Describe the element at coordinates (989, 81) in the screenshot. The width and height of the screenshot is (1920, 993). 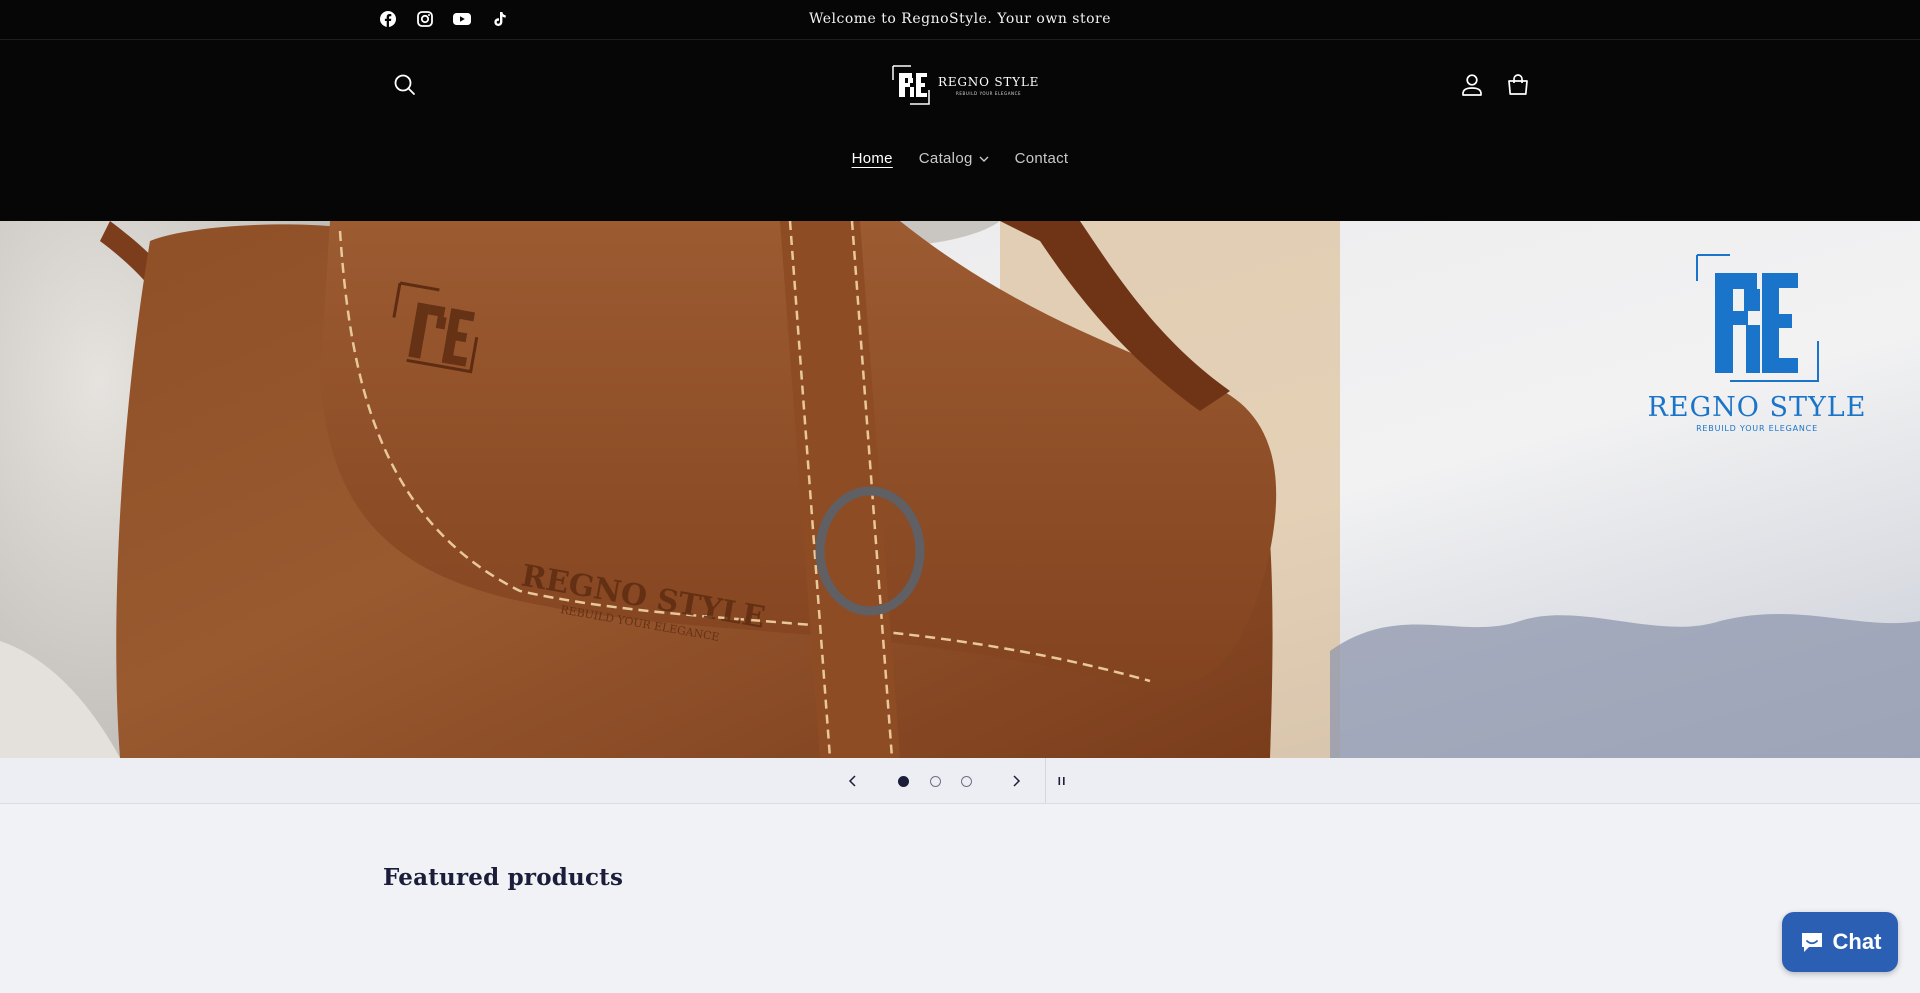
I see `logo-name: REGNO STYLE` at that location.